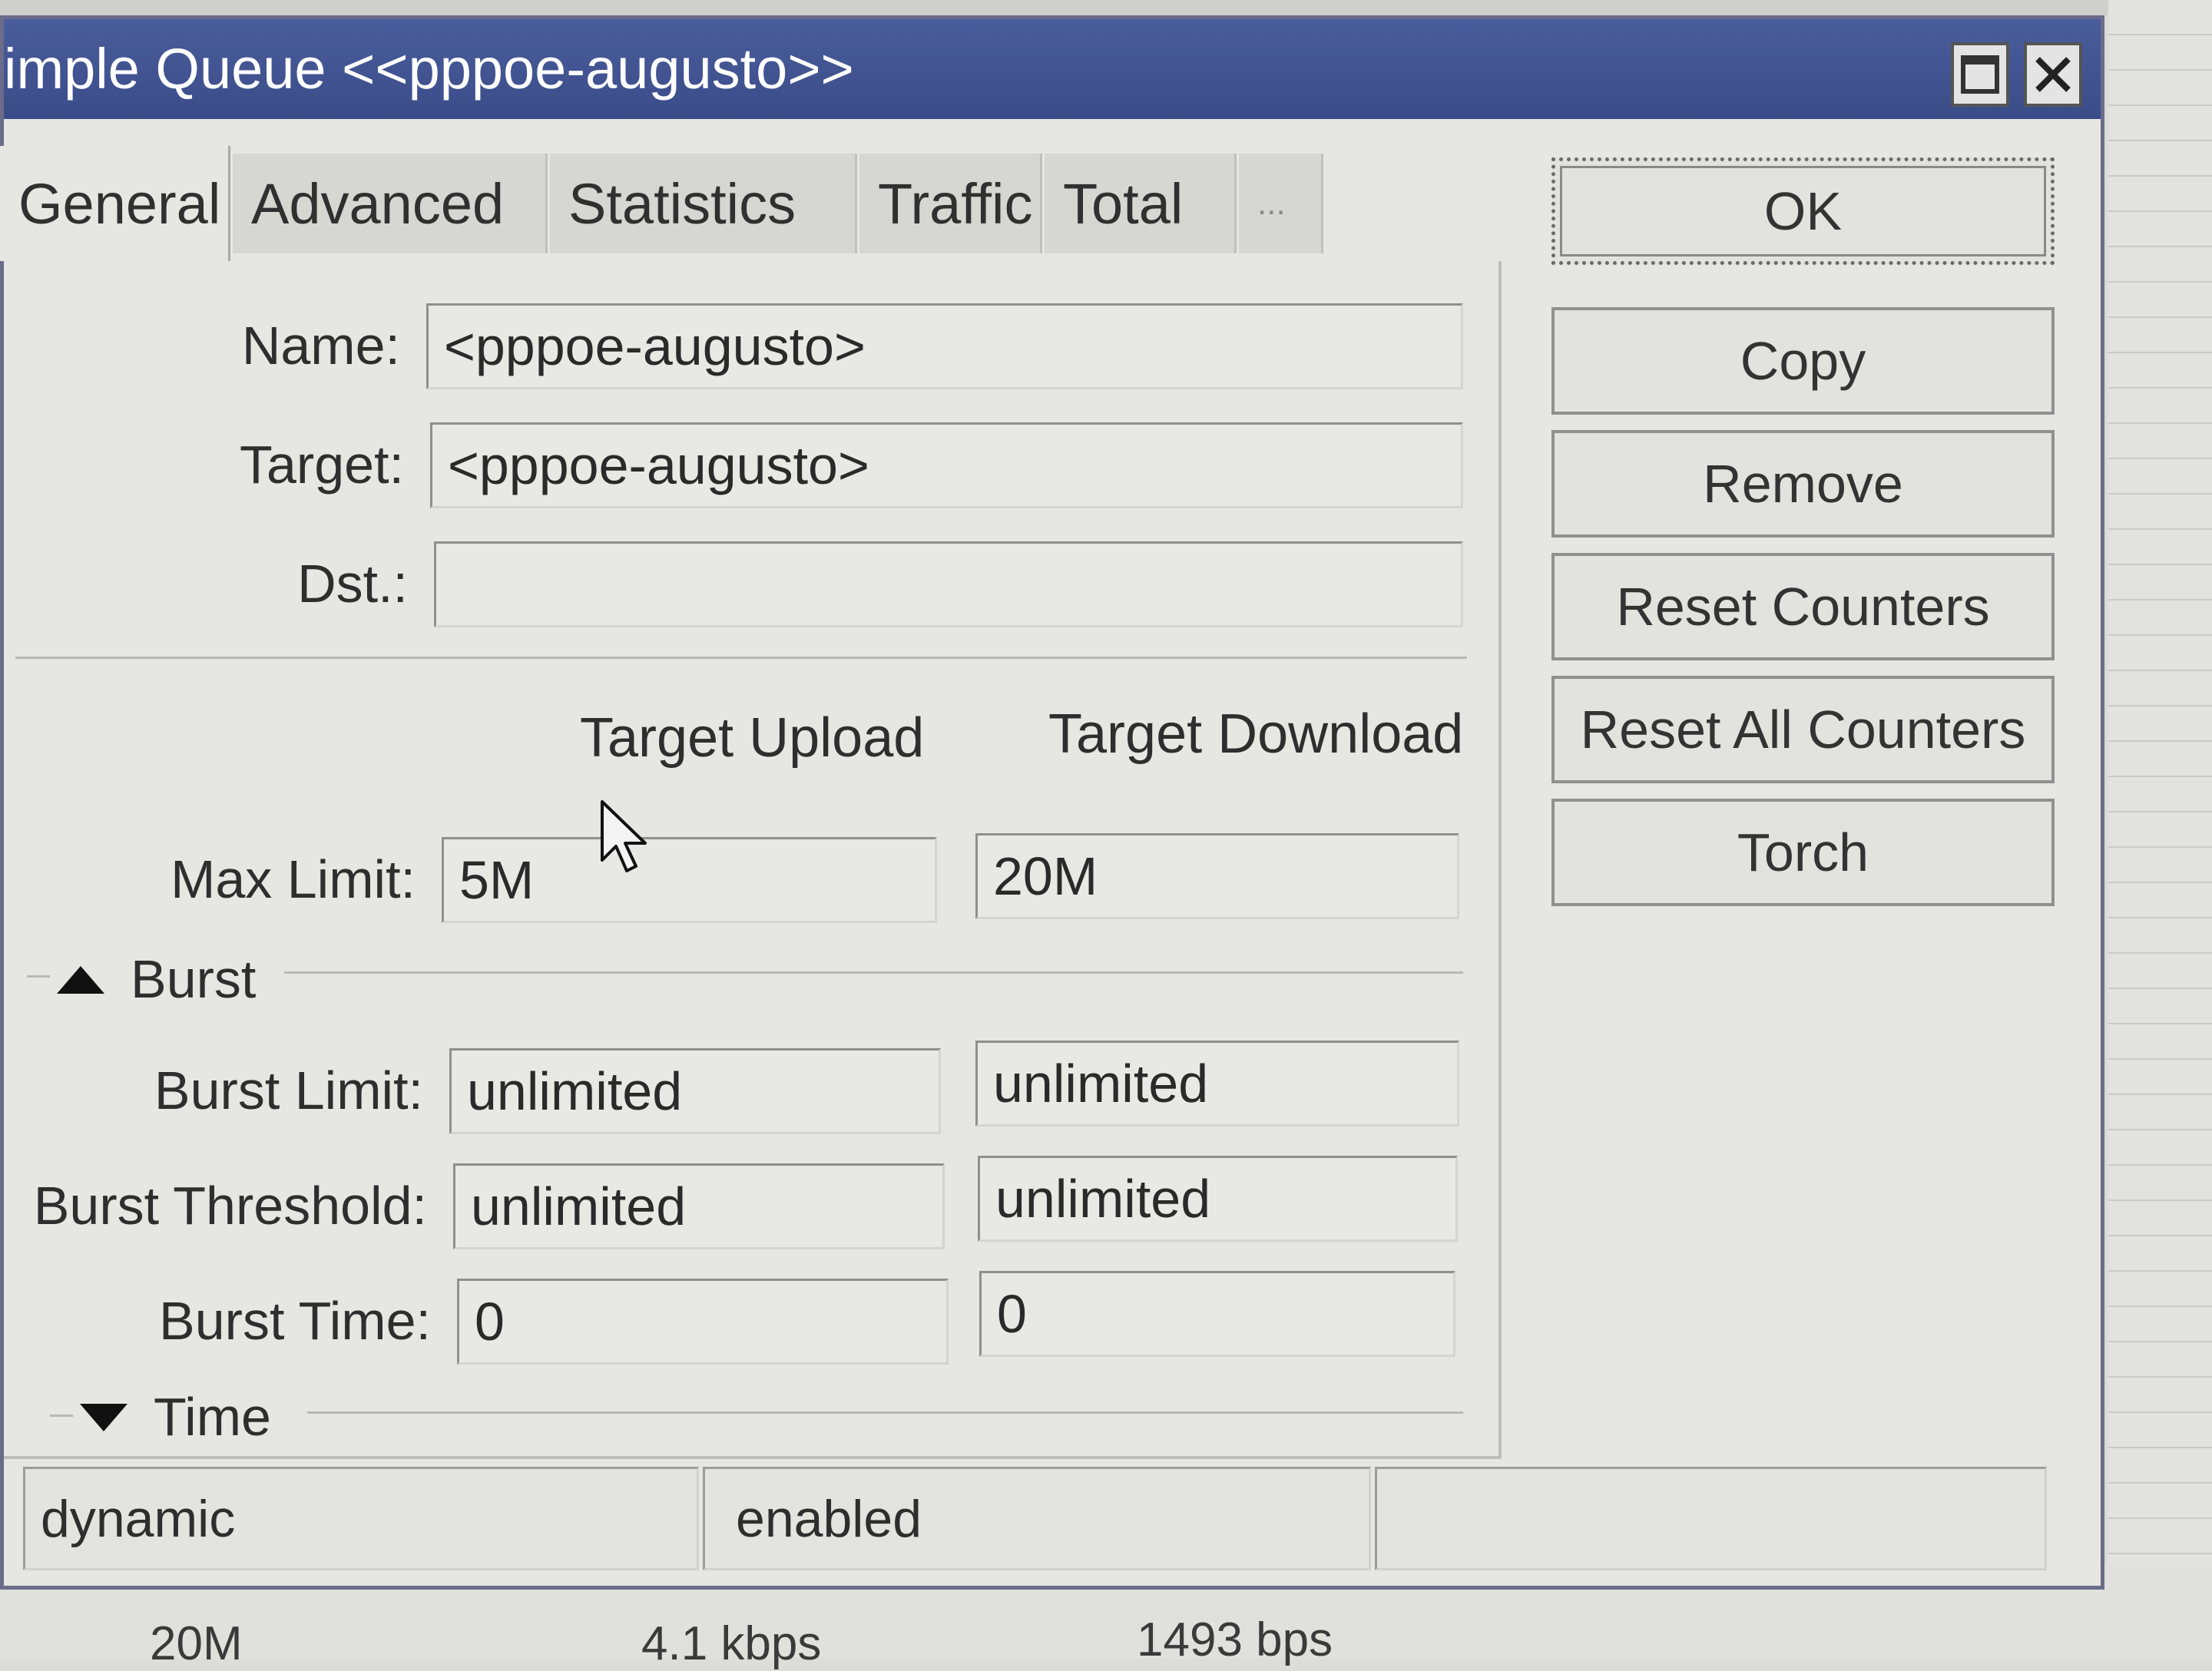 Image resolution: width=2212 pixels, height=1671 pixels. What do you see at coordinates (213, 1417) in the screenshot?
I see `time-section-label: Time` at bounding box center [213, 1417].